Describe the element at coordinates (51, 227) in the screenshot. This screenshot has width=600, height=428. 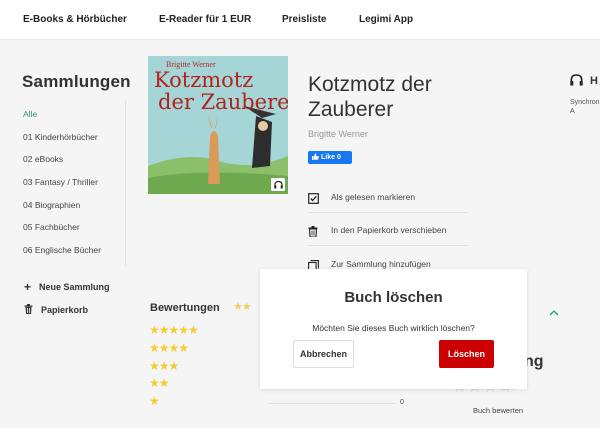
I see `collection-item-fachbuecher: 05 Fachbücher` at that location.